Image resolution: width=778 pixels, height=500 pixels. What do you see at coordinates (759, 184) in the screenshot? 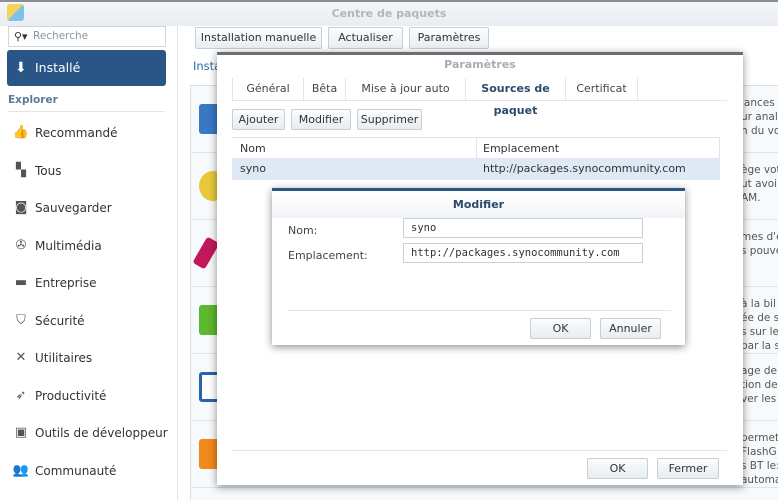
I see `package-description: ège vot ut avoir AM.` at bounding box center [759, 184].